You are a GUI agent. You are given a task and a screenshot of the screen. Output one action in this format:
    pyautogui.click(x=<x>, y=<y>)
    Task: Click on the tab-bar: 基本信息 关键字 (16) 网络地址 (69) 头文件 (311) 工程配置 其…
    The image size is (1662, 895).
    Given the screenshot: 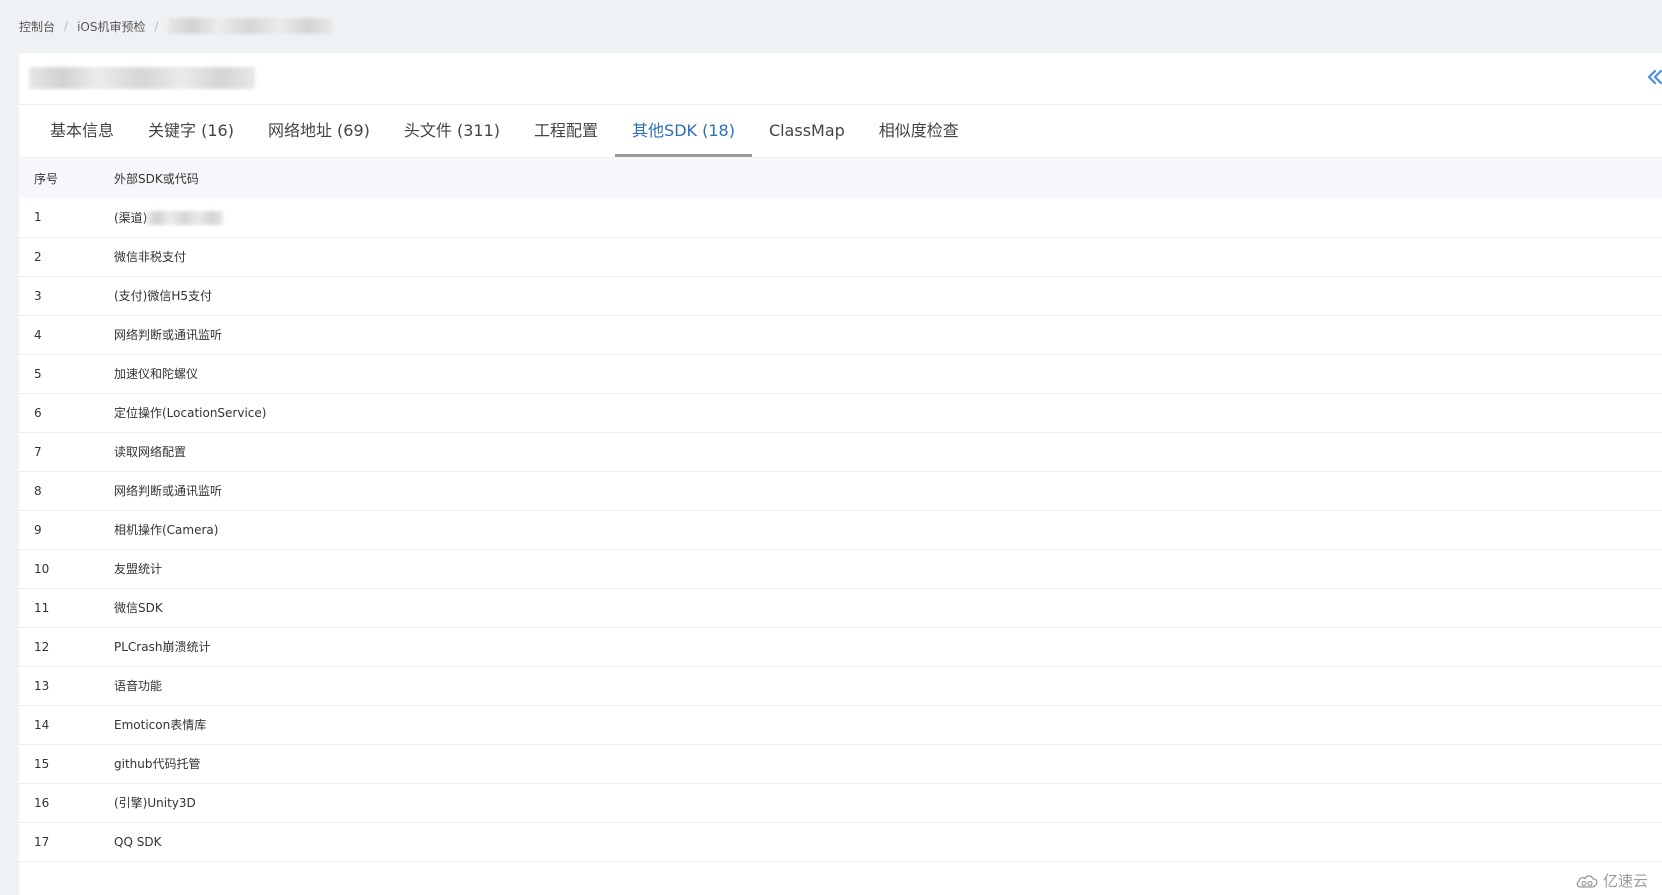 What is the action you would take?
    pyautogui.click(x=840, y=131)
    